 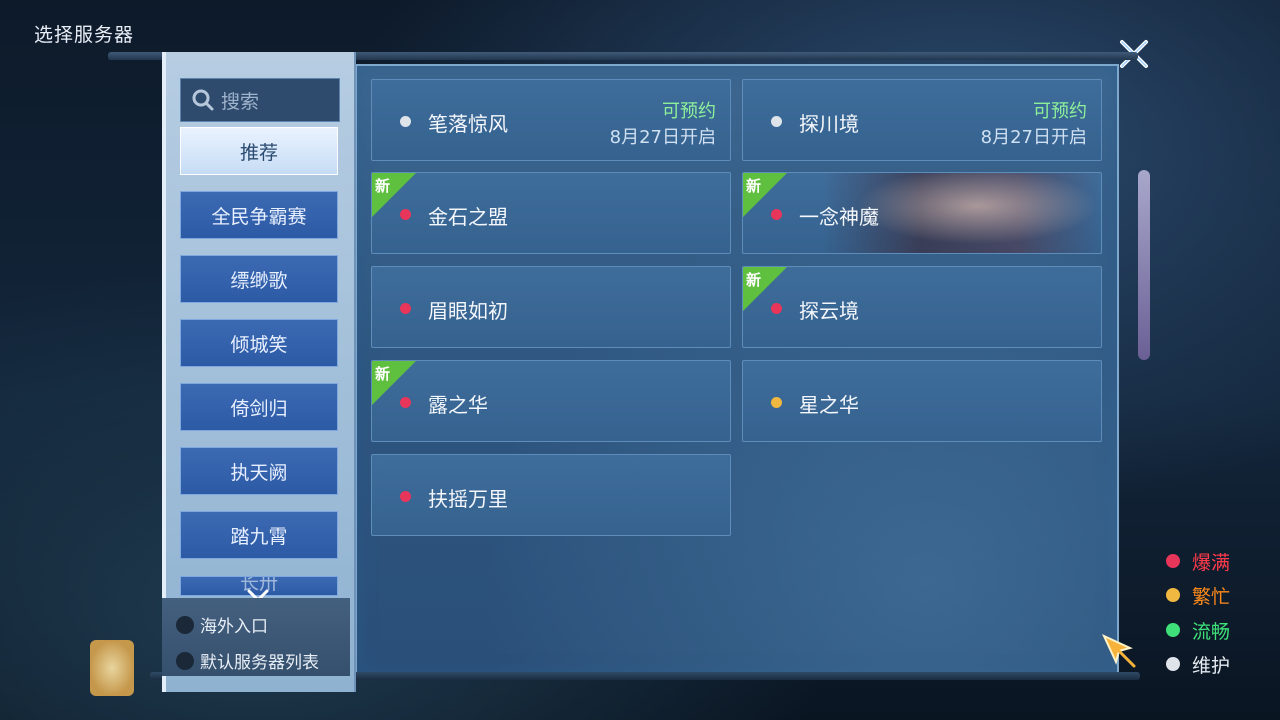 I want to click on category-tab: 全民争霸赛, so click(x=259, y=215).